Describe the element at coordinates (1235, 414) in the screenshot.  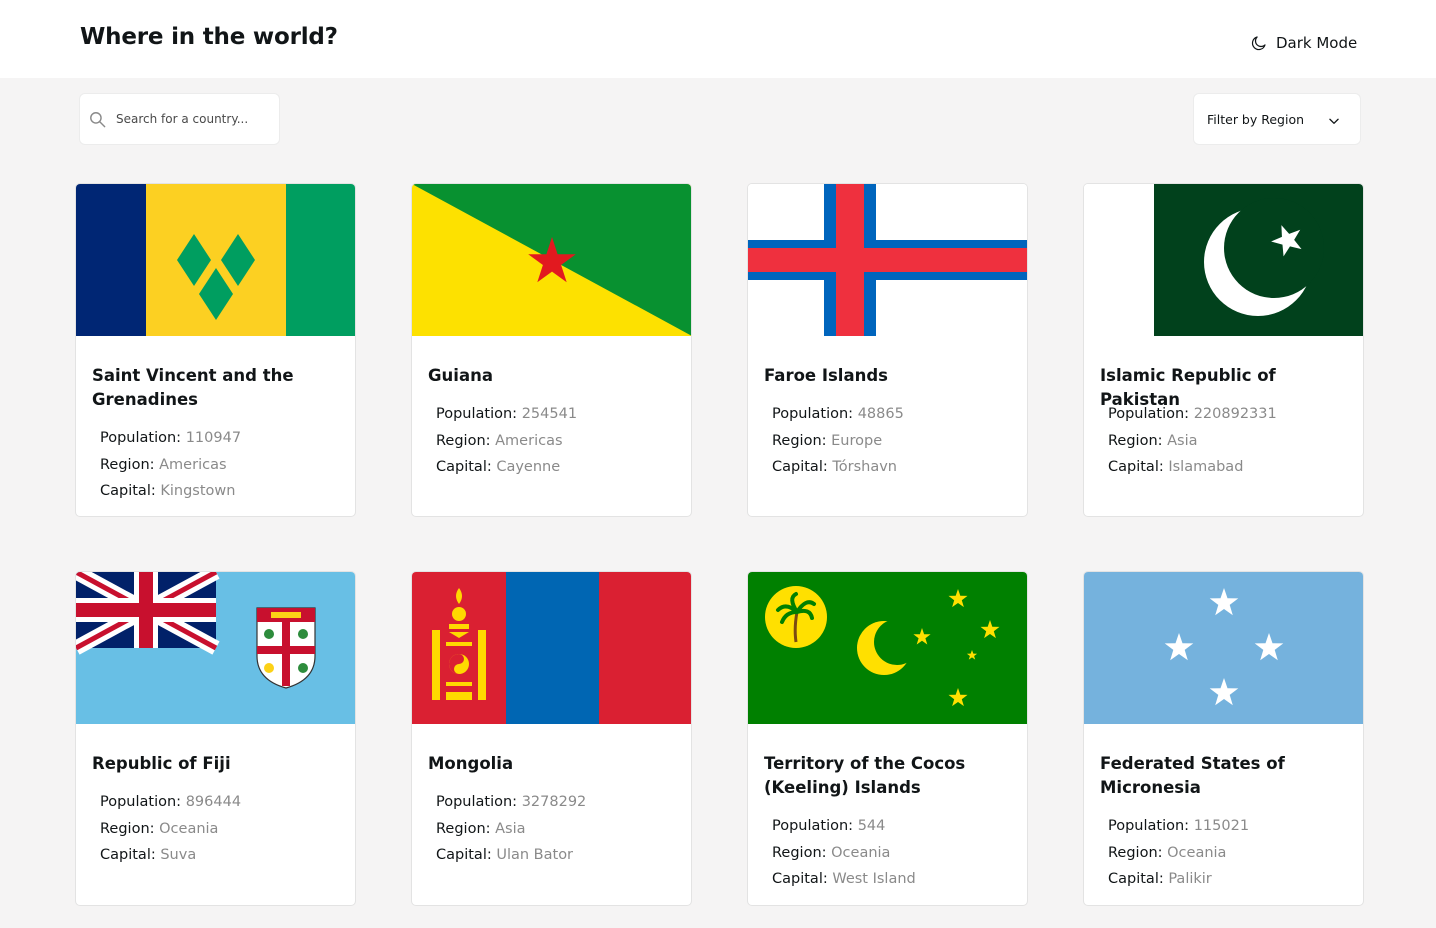
I see `population-value: 220892331` at that location.